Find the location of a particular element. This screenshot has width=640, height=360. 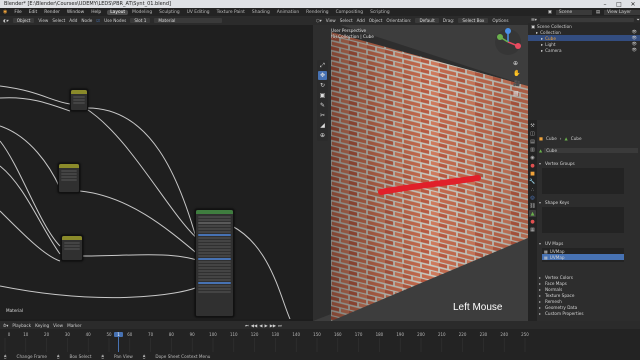

scene-selector: Scene is located at coordinates (573, 12).